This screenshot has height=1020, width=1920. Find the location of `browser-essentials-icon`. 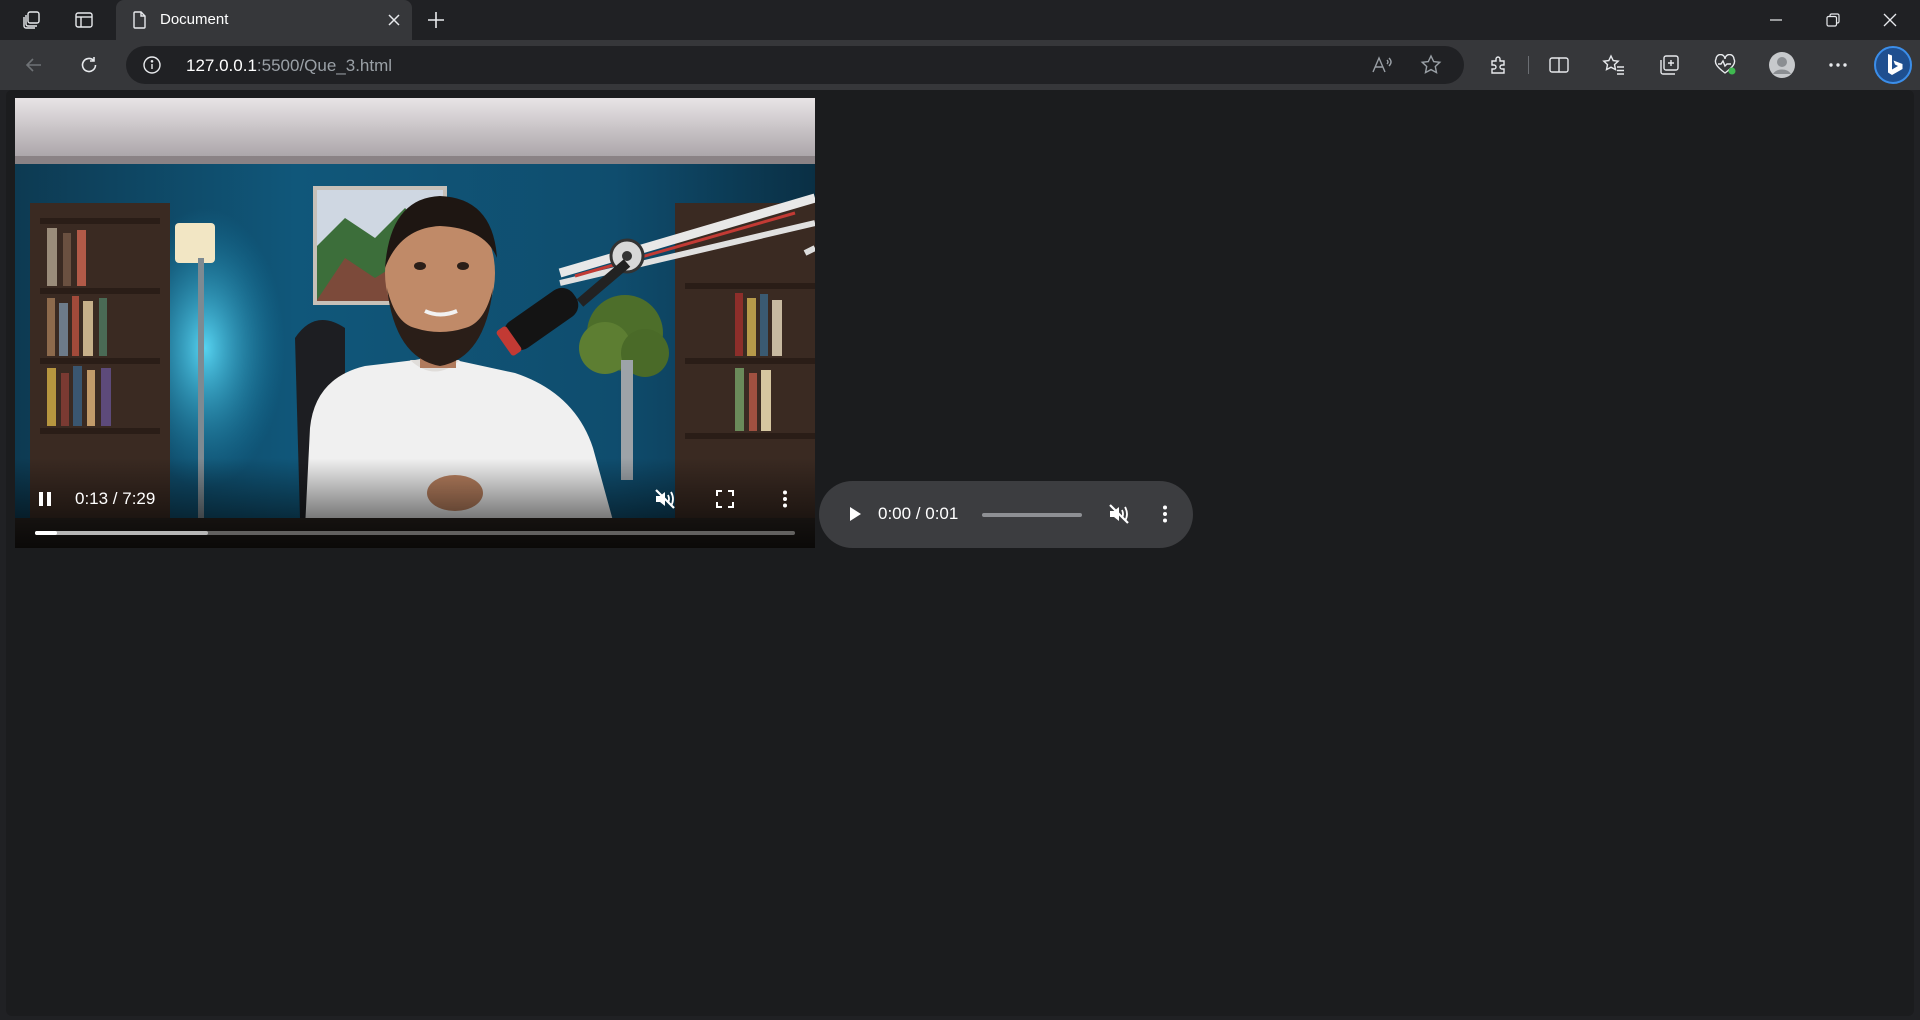

browser-essentials-icon is located at coordinates (1725, 65).